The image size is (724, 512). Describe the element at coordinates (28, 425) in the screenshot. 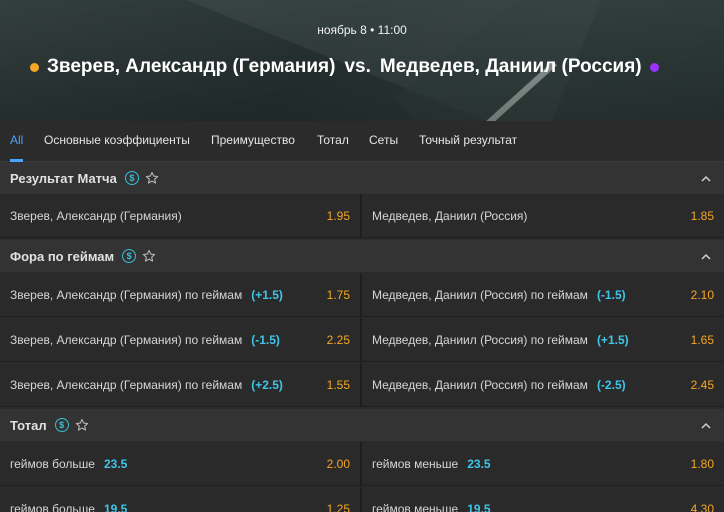

I see `section-title: Тотал` at that location.